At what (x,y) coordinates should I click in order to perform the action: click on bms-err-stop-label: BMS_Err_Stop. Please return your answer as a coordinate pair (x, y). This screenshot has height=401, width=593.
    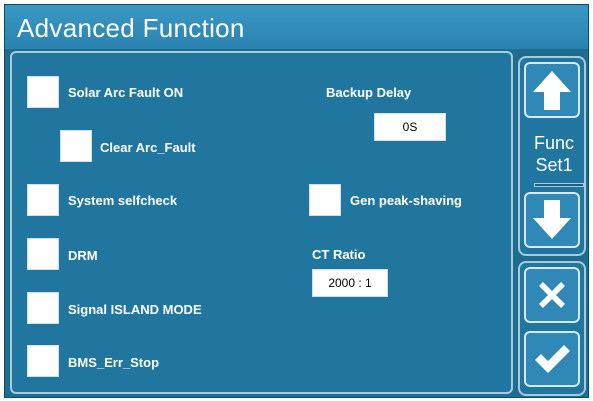
    Looking at the image, I should click on (114, 362).